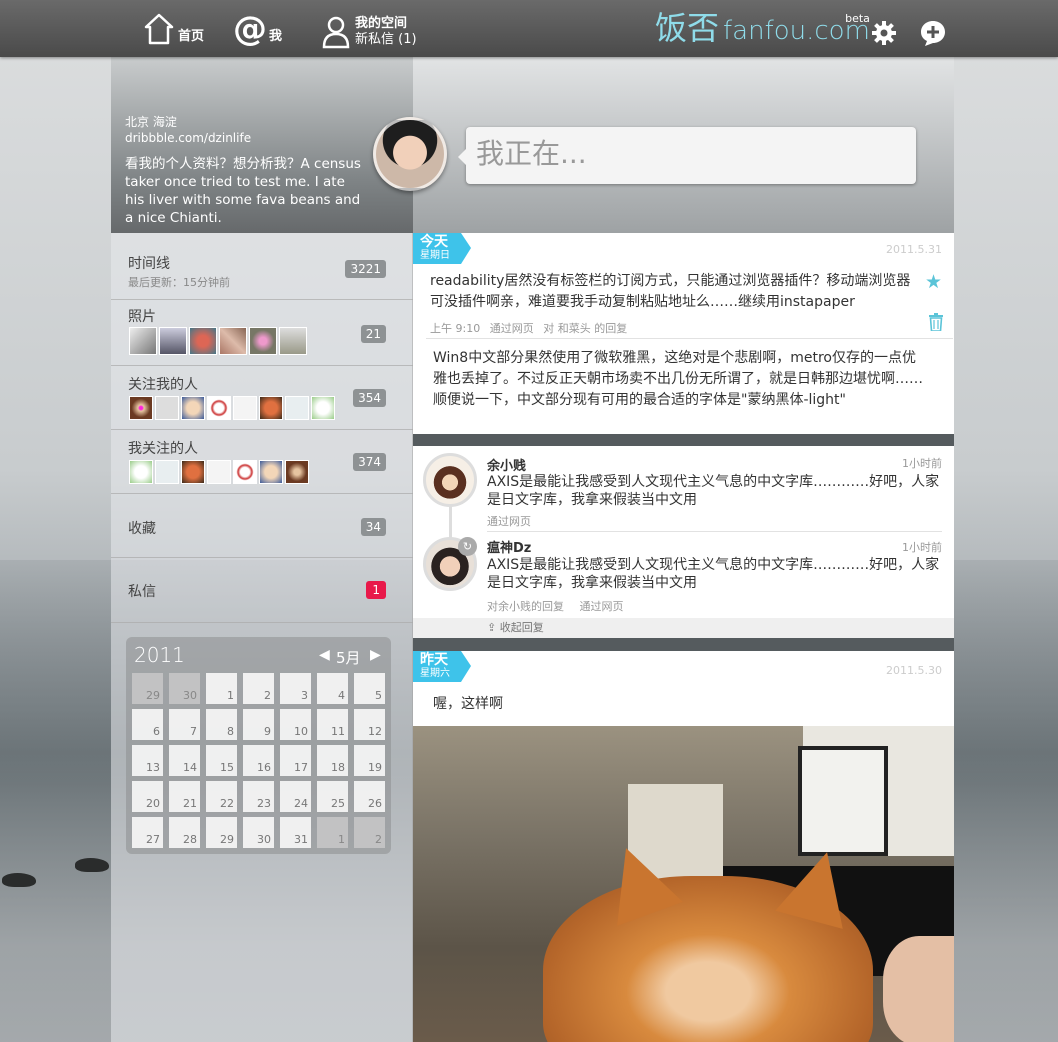  What do you see at coordinates (188, 138) in the screenshot?
I see `profile-url: dribbble.com/dzinlife` at bounding box center [188, 138].